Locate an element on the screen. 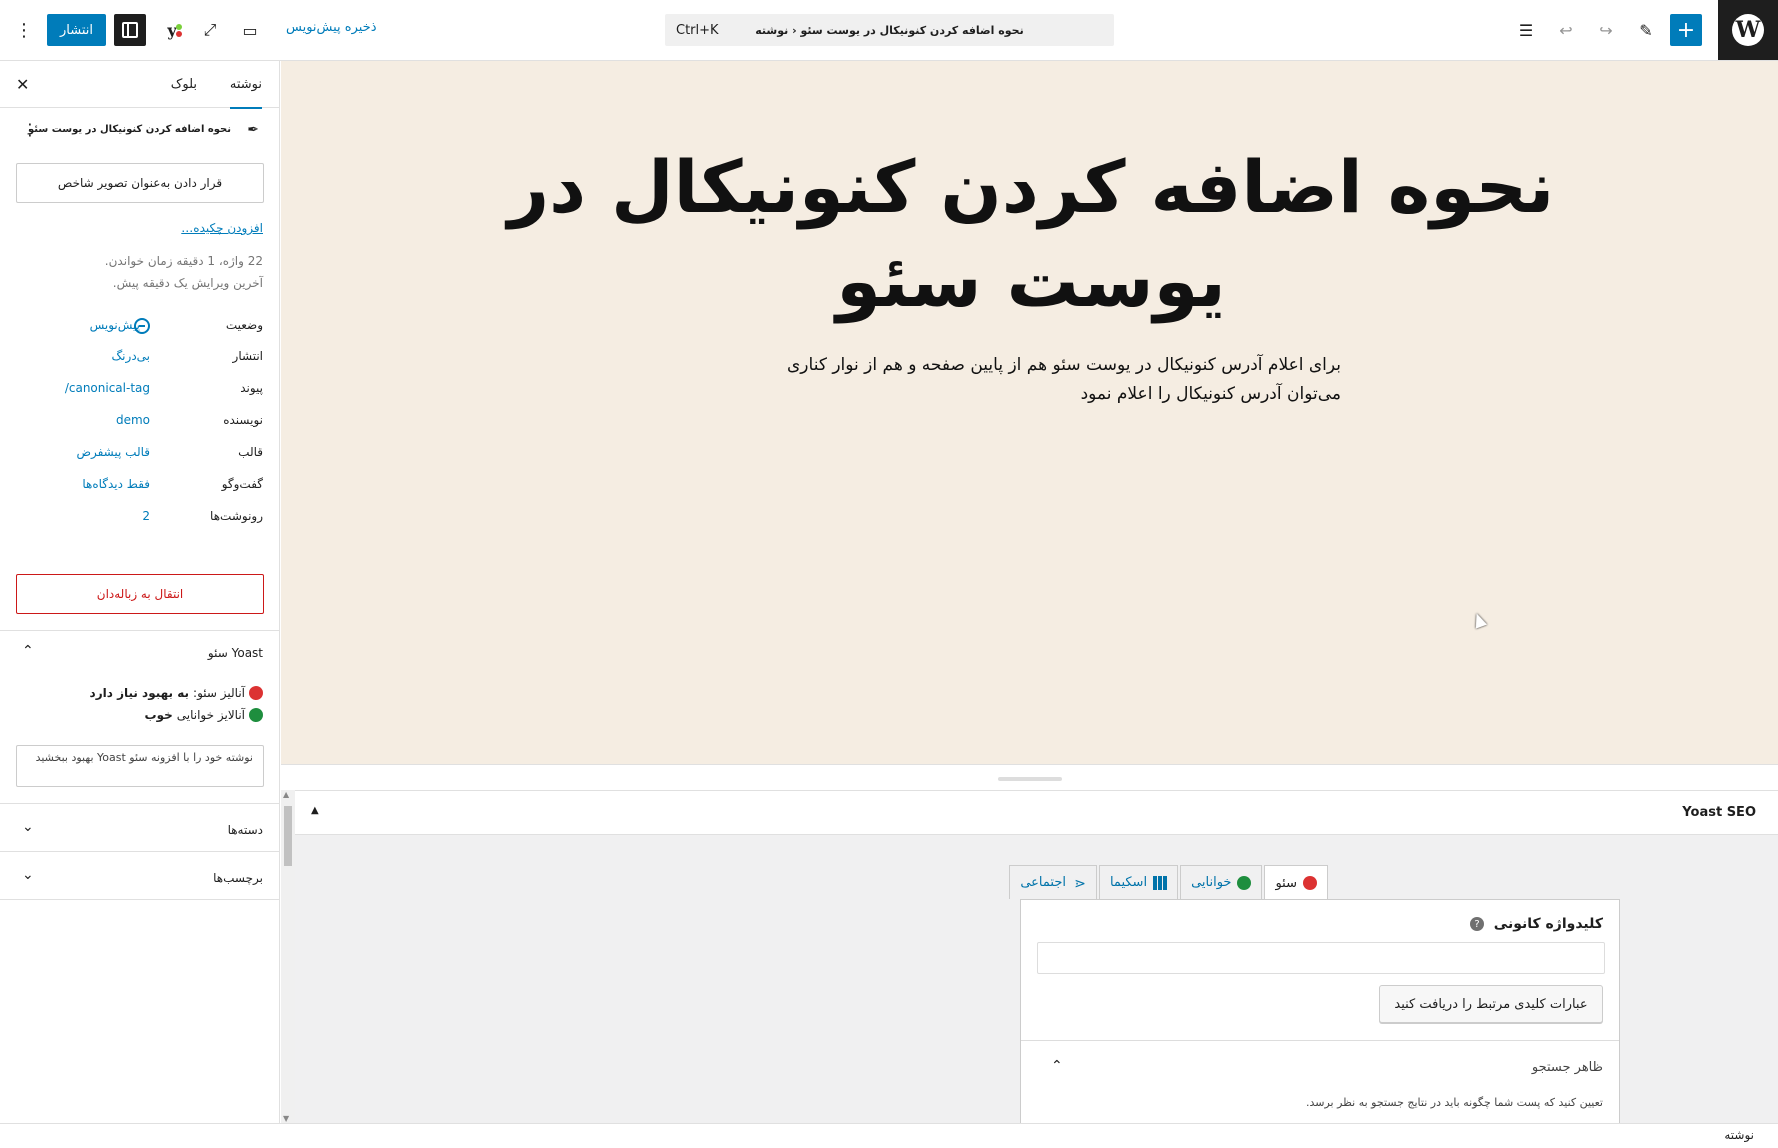 The height and width of the screenshot is (1148, 1778). tab-social-label: اجتماعی is located at coordinates (1043, 882).